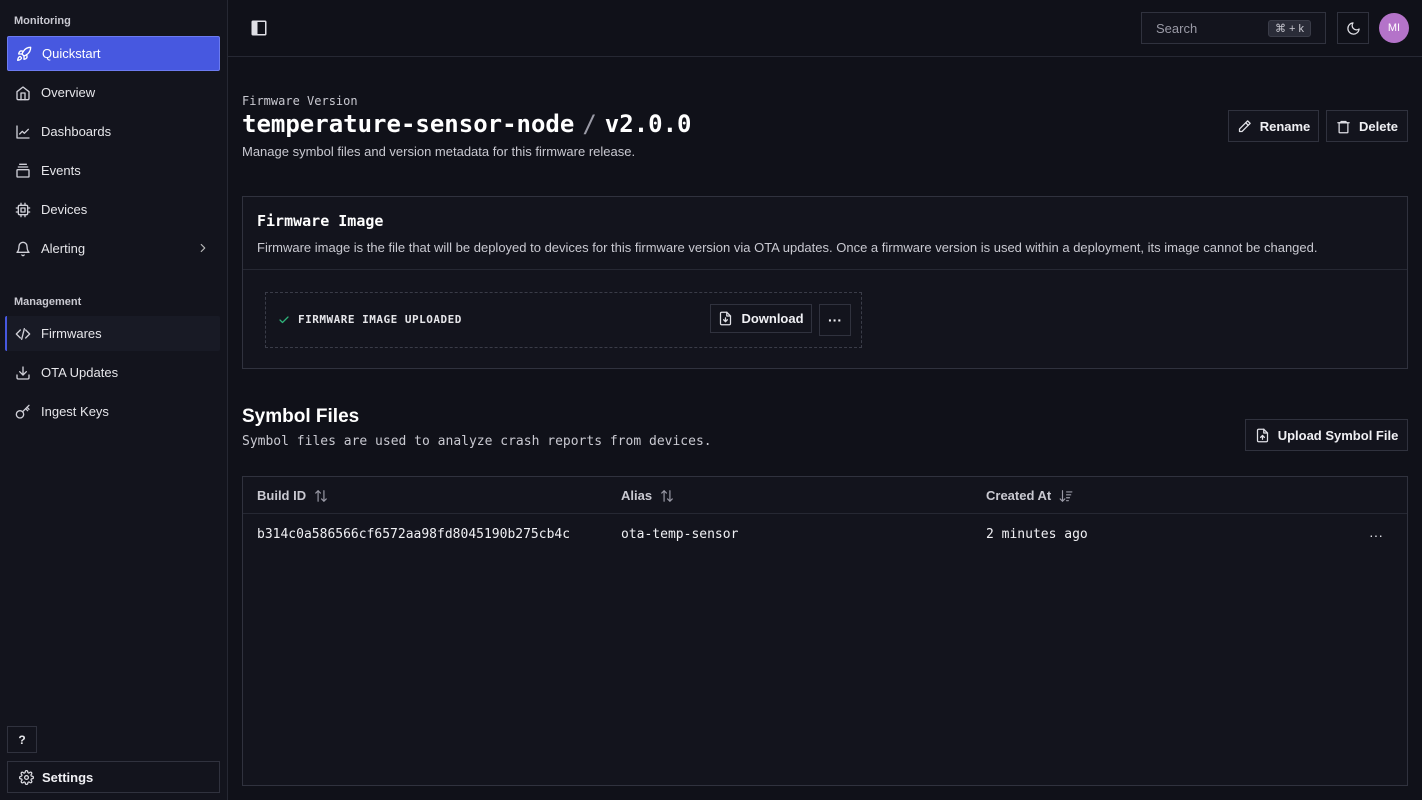 The image size is (1422, 800). I want to click on upload-status: FIRMWARE IMAGE UPLOADED, so click(370, 319).